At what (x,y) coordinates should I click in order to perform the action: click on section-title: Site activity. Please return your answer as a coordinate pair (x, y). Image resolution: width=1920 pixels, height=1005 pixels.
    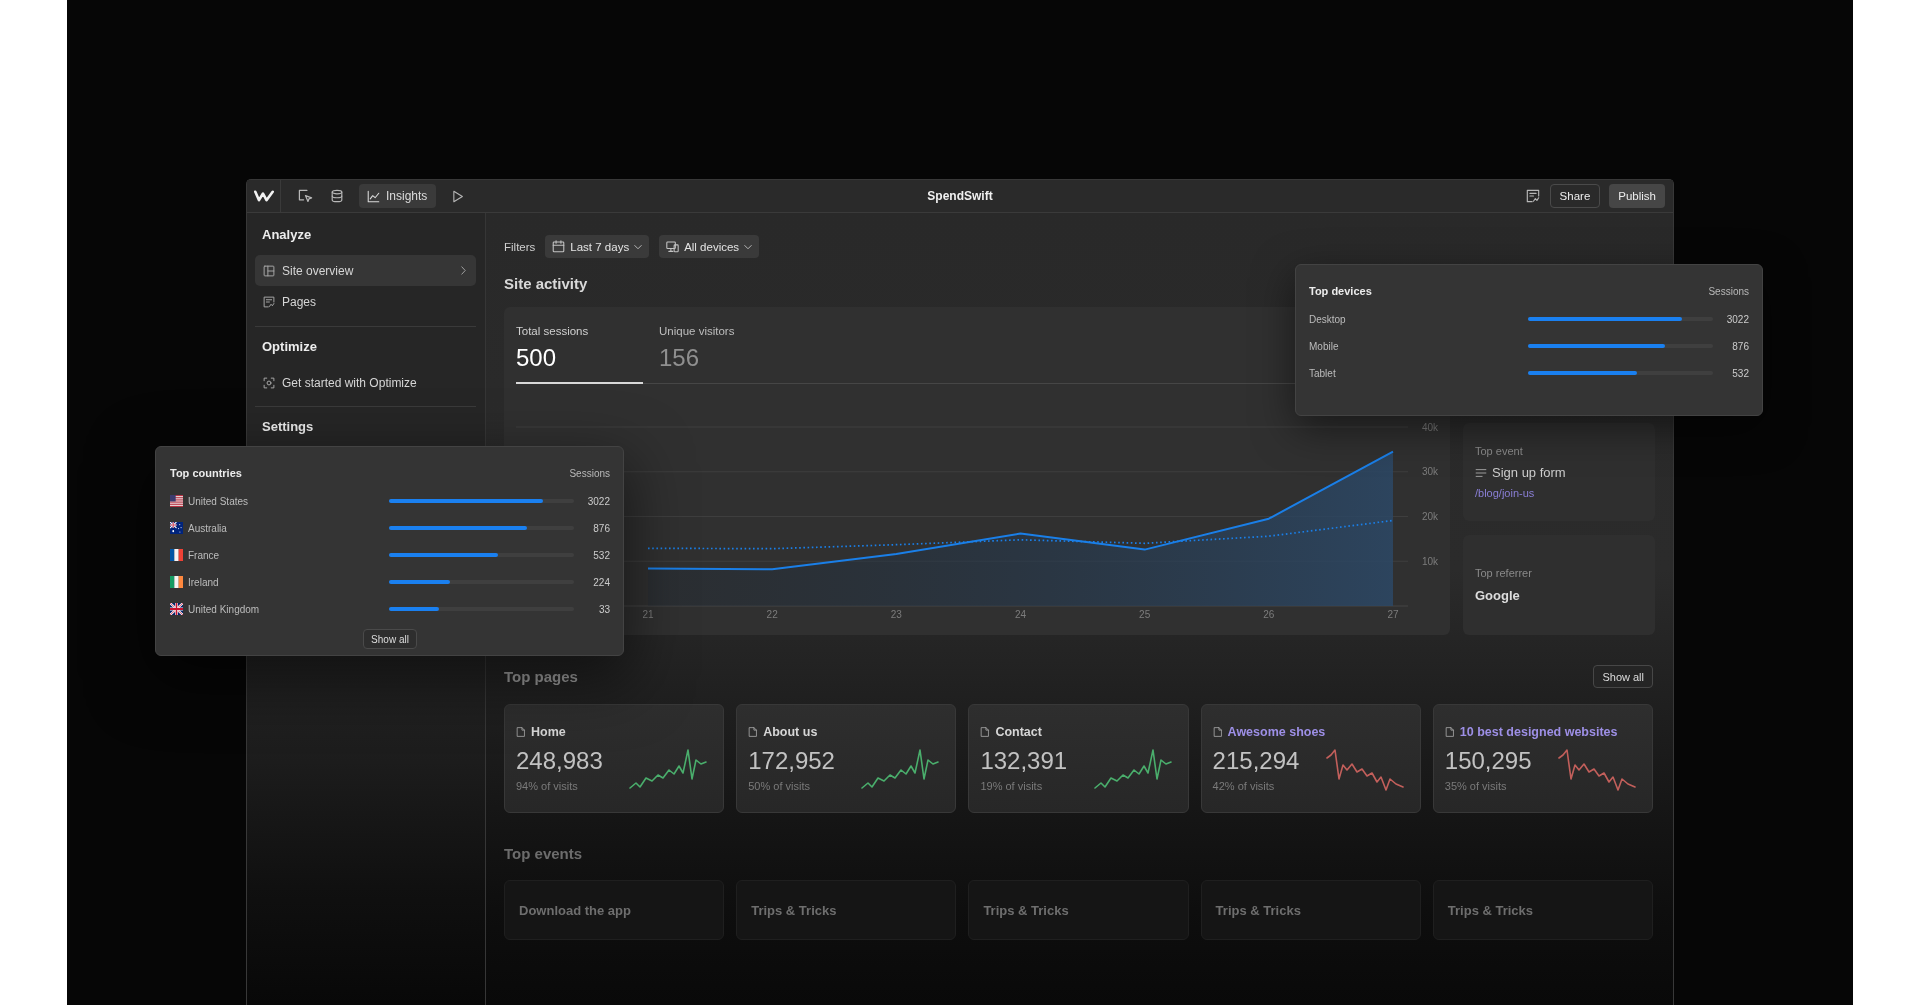
    Looking at the image, I should click on (546, 284).